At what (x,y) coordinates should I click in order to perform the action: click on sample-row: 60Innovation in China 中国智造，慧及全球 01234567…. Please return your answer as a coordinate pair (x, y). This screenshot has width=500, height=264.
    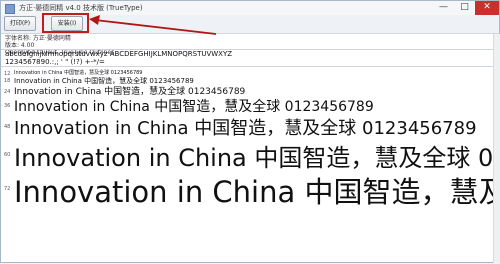
    Looking at the image, I should click on (247, 160).